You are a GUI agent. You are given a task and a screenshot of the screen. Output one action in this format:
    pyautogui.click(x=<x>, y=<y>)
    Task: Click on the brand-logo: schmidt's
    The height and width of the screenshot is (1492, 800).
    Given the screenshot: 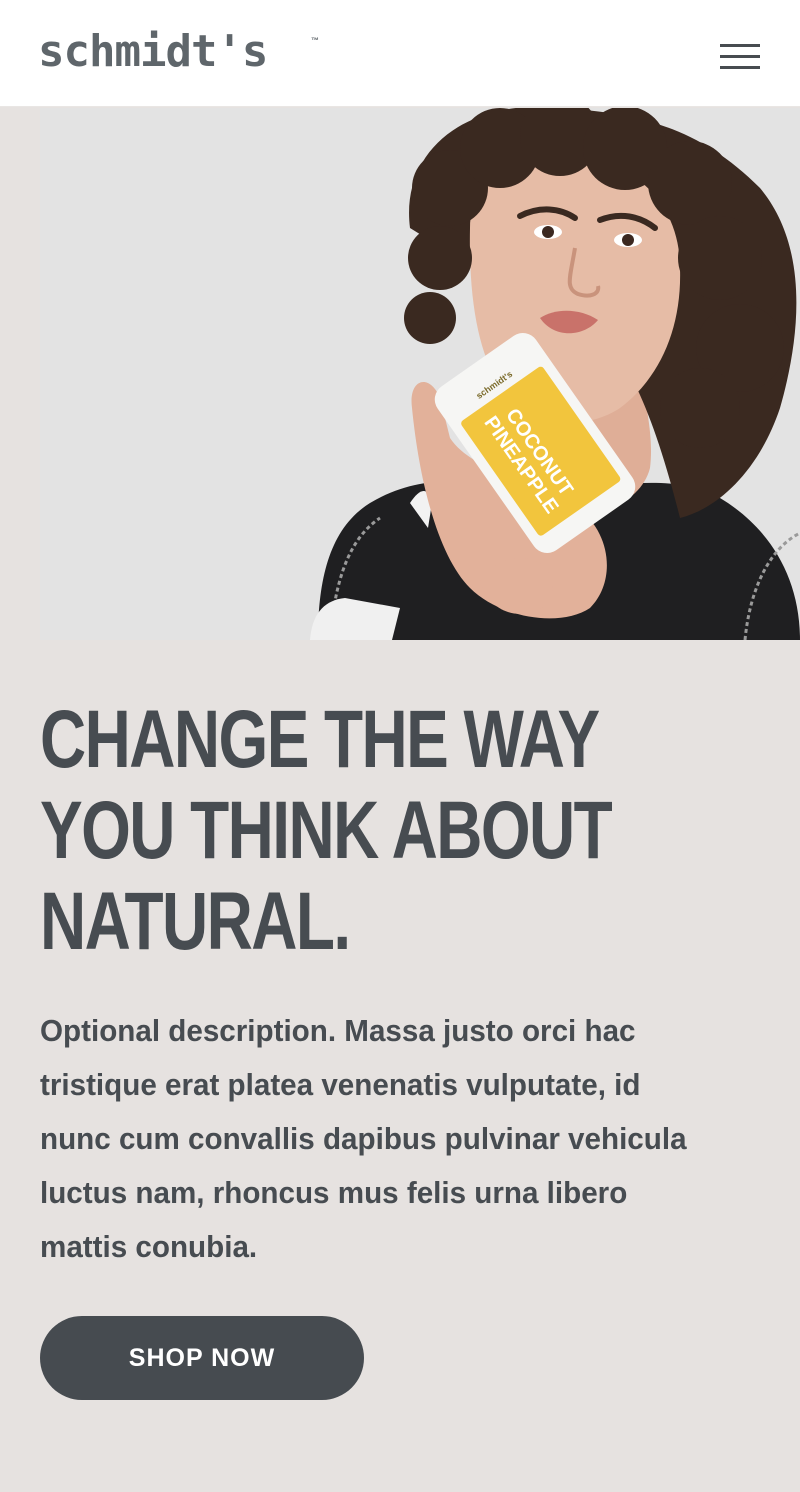 What is the action you would take?
    pyautogui.click(x=153, y=52)
    